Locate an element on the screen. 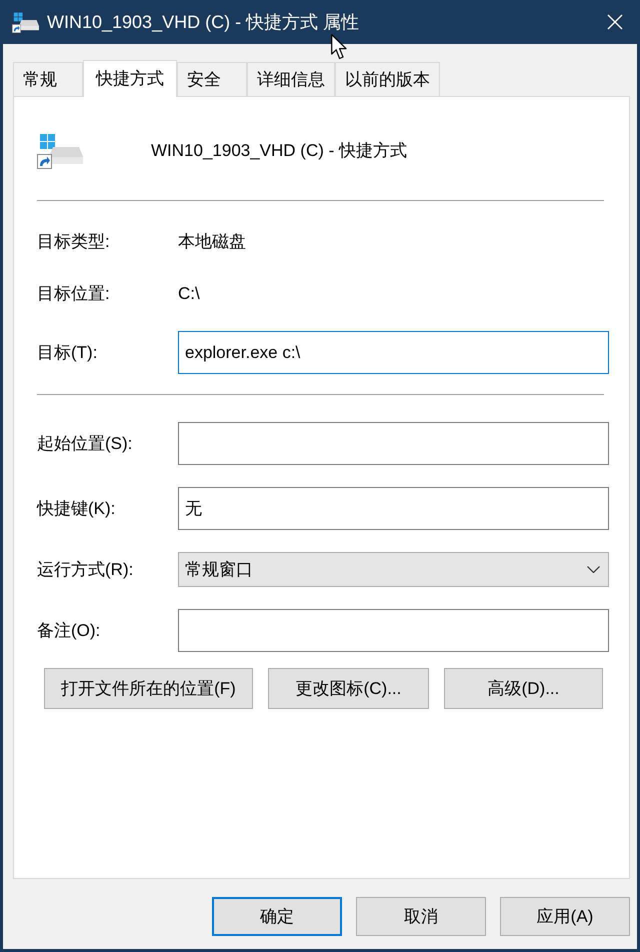 The width and height of the screenshot is (640, 952). field-label: 起始位置(S): is located at coordinates (85, 443).